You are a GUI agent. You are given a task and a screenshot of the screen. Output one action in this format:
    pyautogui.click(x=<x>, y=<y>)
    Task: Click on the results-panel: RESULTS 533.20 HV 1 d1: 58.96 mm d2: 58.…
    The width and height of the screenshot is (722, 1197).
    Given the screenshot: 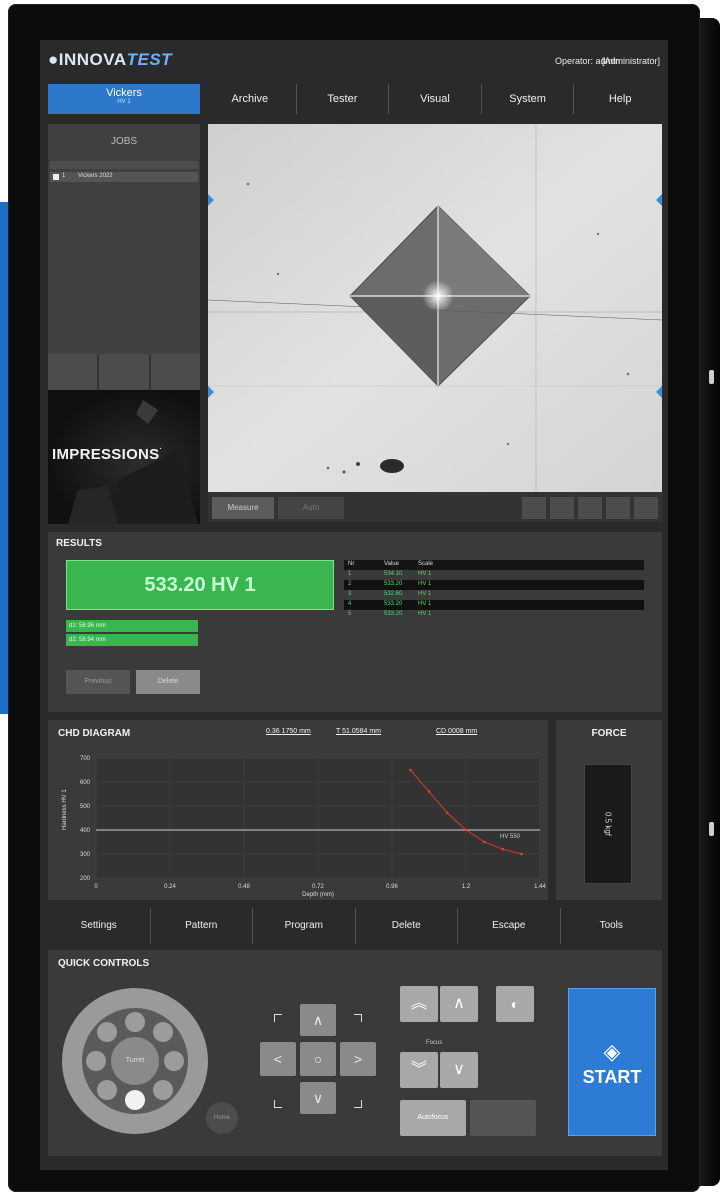 What is the action you would take?
    pyautogui.click(x=355, y=622)
    